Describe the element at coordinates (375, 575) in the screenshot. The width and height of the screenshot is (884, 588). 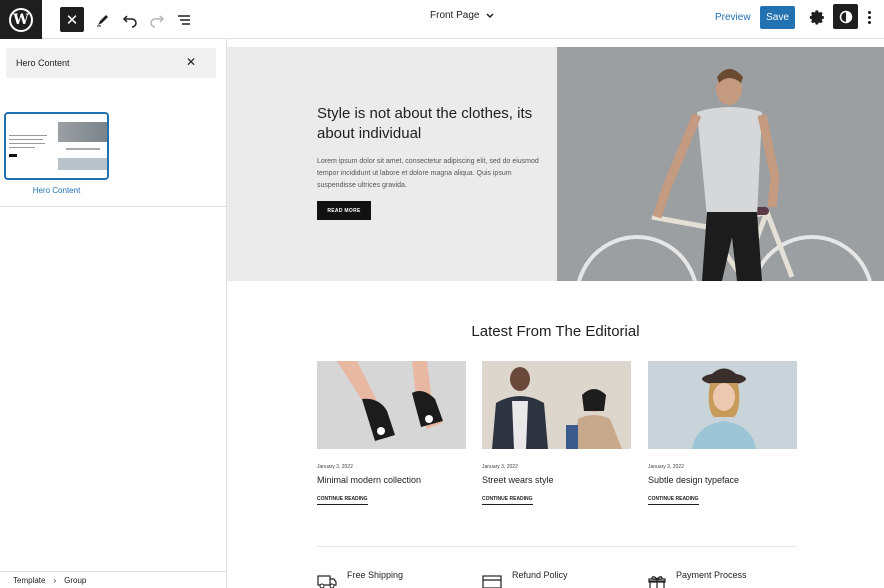
I see `feature-label: Free Shipping` at that location.